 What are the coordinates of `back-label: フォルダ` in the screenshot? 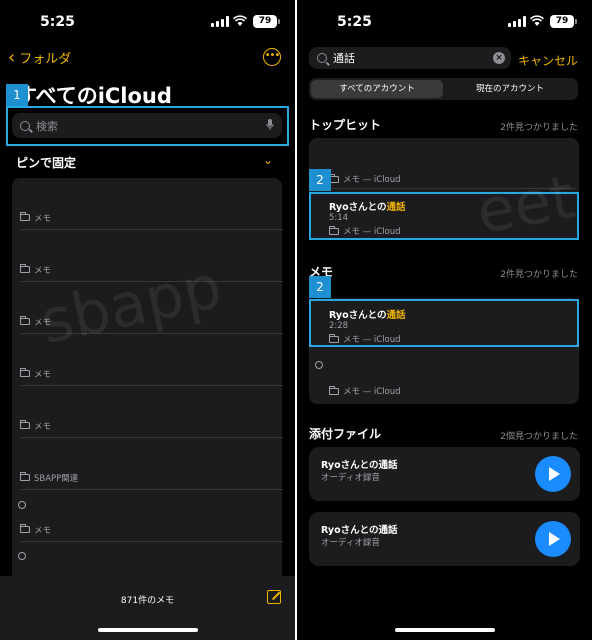 It's located at (45, 59).